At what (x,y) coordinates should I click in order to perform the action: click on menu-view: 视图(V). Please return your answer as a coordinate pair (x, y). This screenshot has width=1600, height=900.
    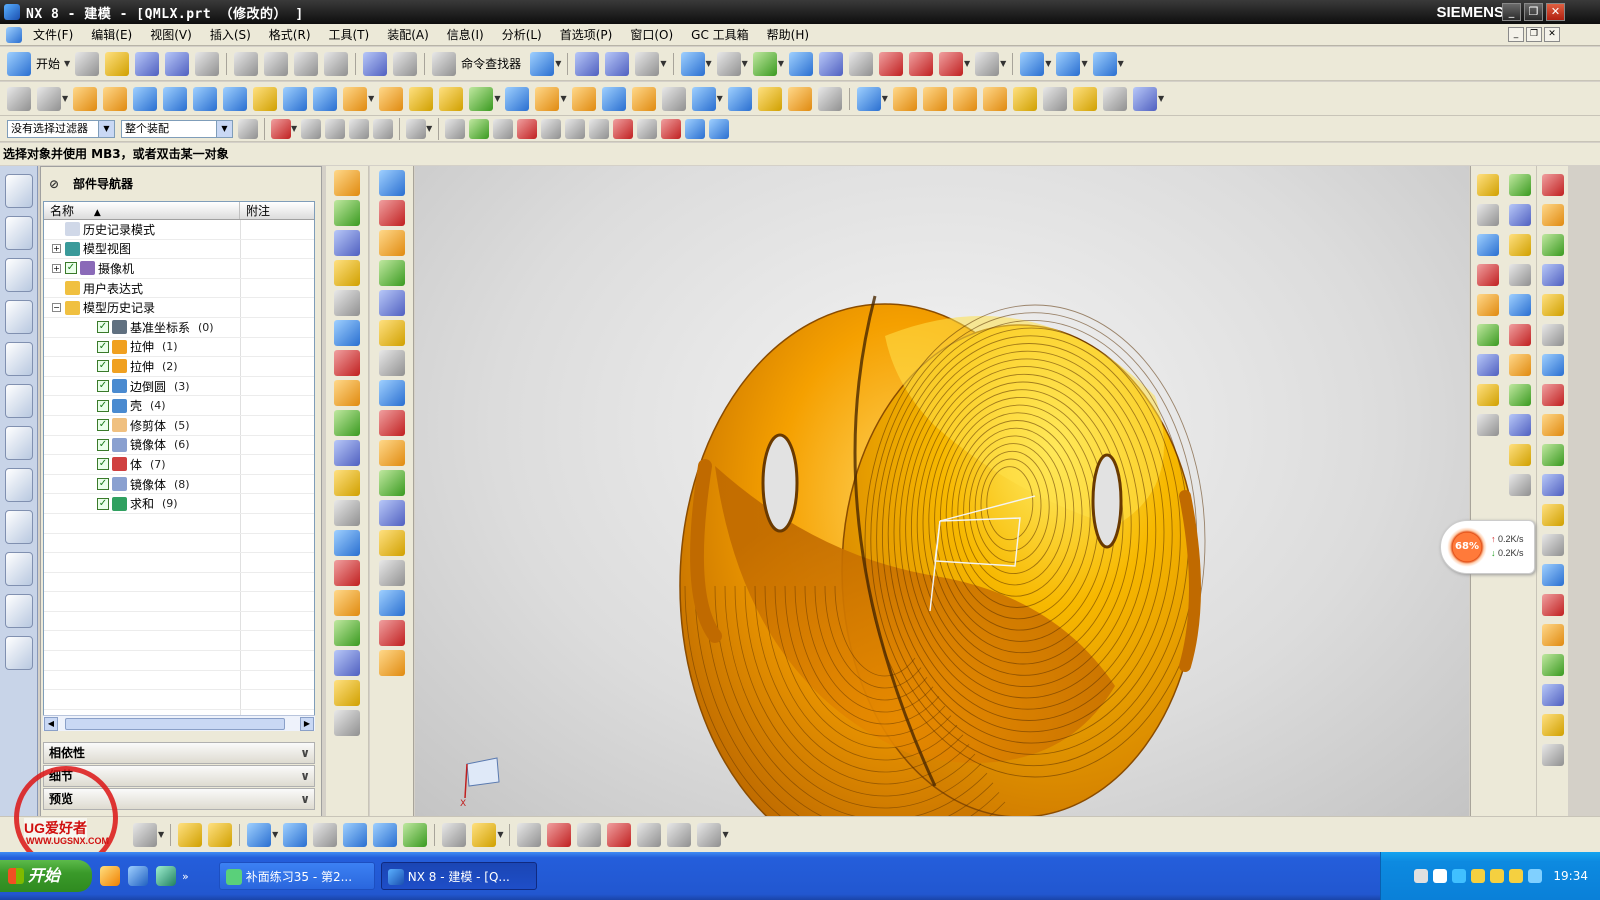
    Looking at the image, I should click on (171, 34).